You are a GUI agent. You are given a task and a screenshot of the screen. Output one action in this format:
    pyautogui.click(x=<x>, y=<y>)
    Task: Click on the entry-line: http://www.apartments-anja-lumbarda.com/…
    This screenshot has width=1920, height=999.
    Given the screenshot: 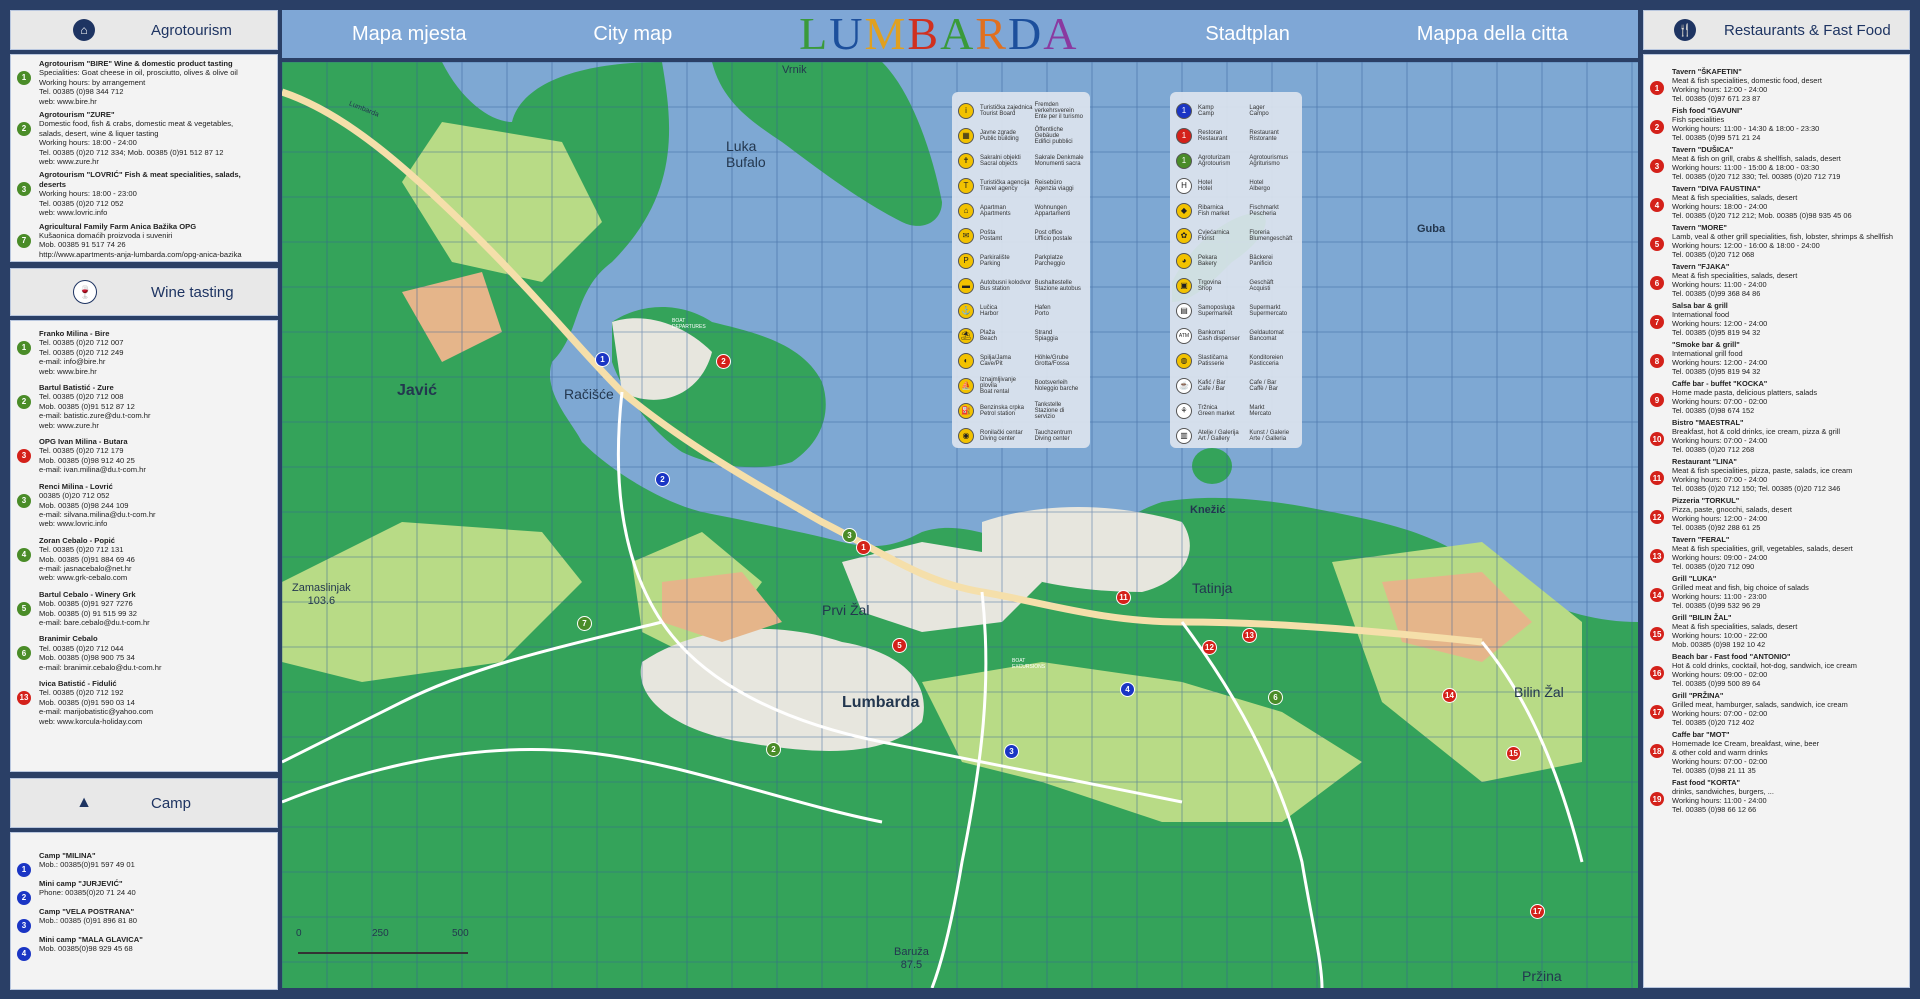 What is the action you would take?
    pyautogui.click(x=140, y=254)
    